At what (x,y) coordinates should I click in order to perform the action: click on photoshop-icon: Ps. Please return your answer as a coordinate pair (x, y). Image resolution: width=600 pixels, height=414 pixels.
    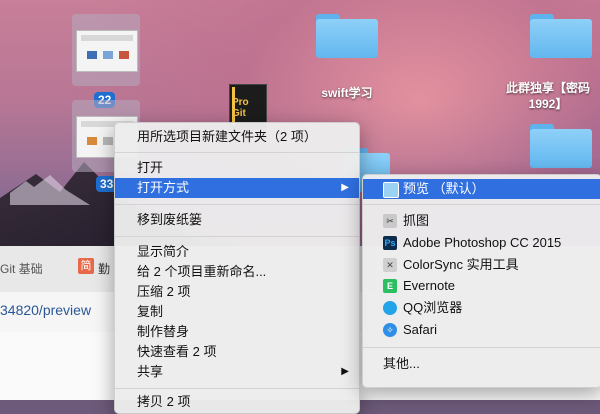
    Looking at the image, I should click on (390, 243).